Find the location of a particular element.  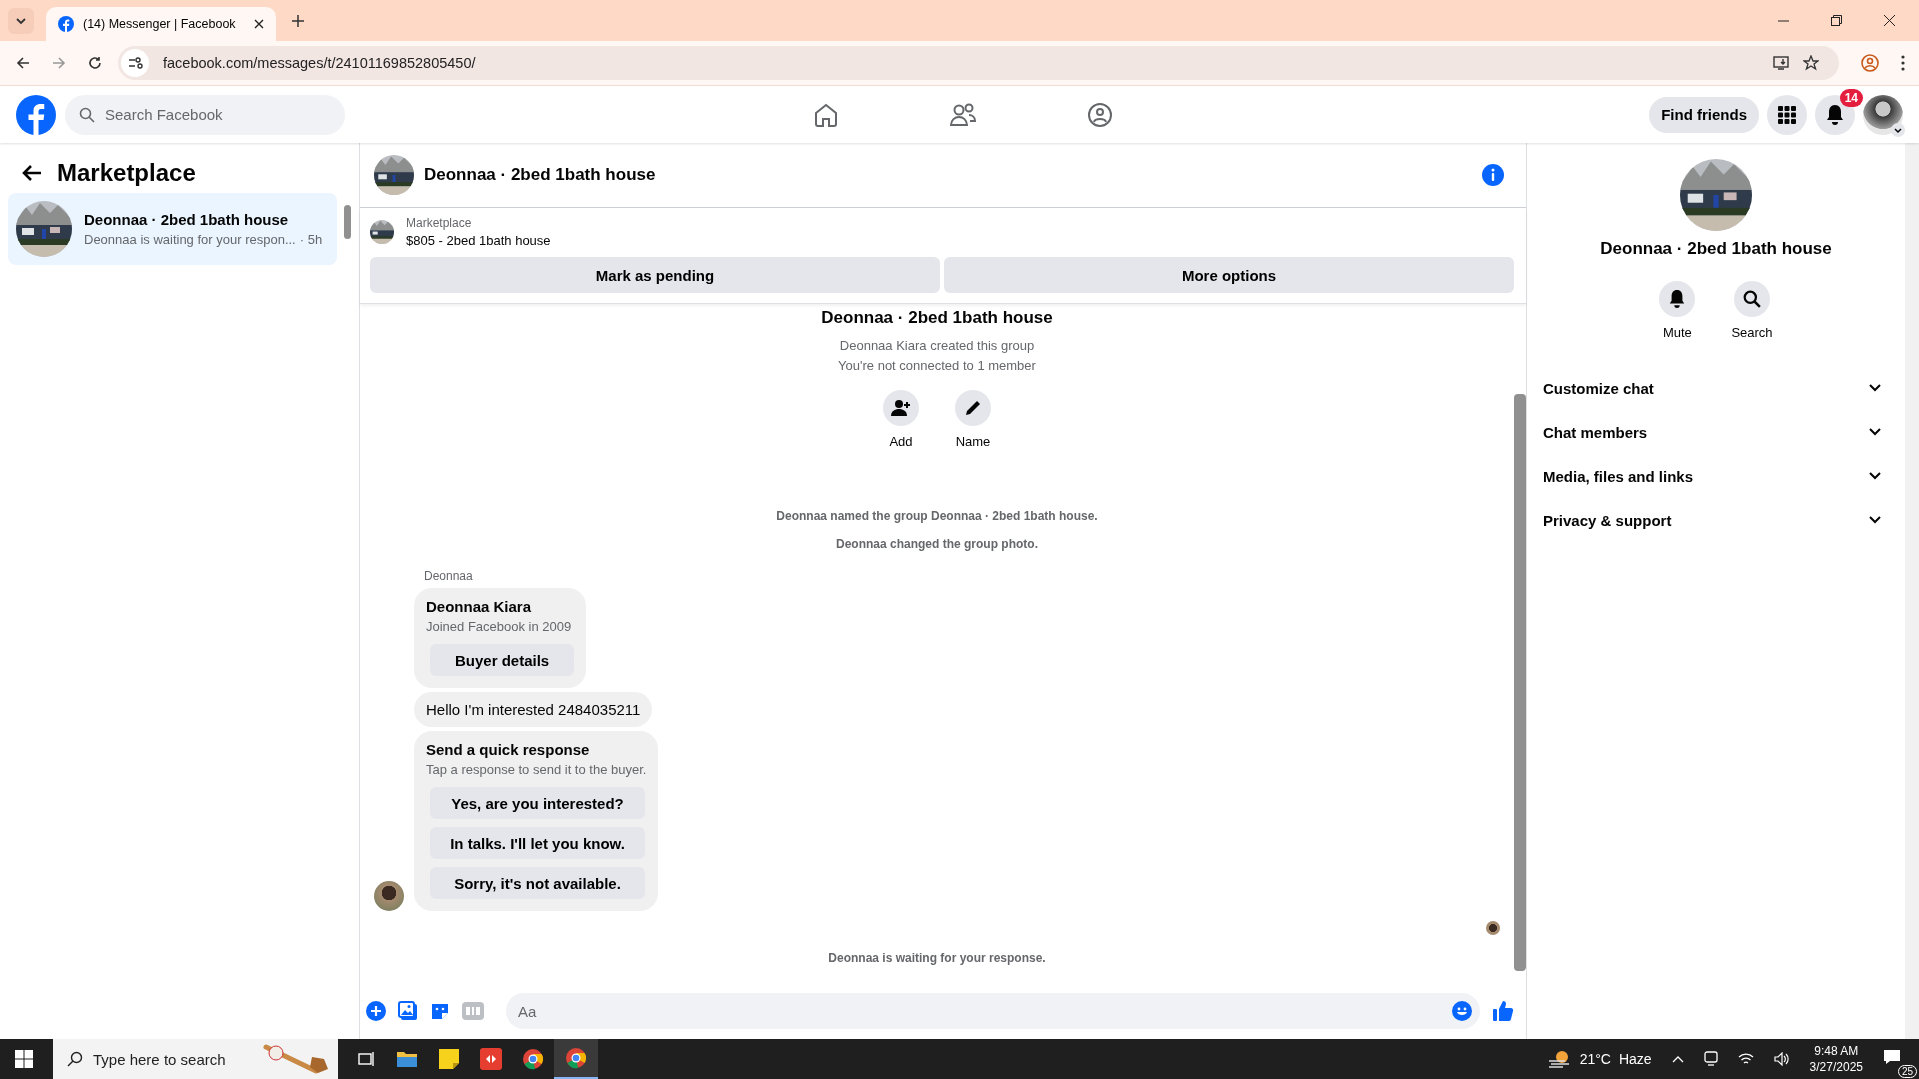

site-settings-icon is located at coordinates (135, 63).